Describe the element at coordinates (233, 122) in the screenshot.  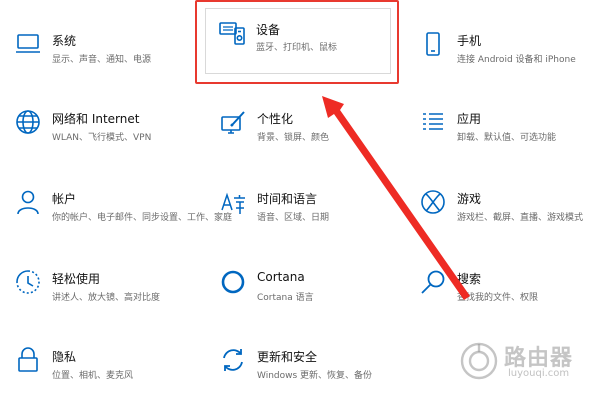
I see `paint-icon` at that location.